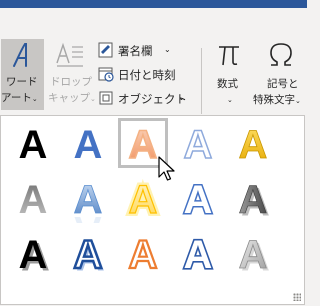 Image resolution: width=320 pixels, height=306 pixels. I want to click on wordart-style-gray-gradient: A, so click(33, 198).